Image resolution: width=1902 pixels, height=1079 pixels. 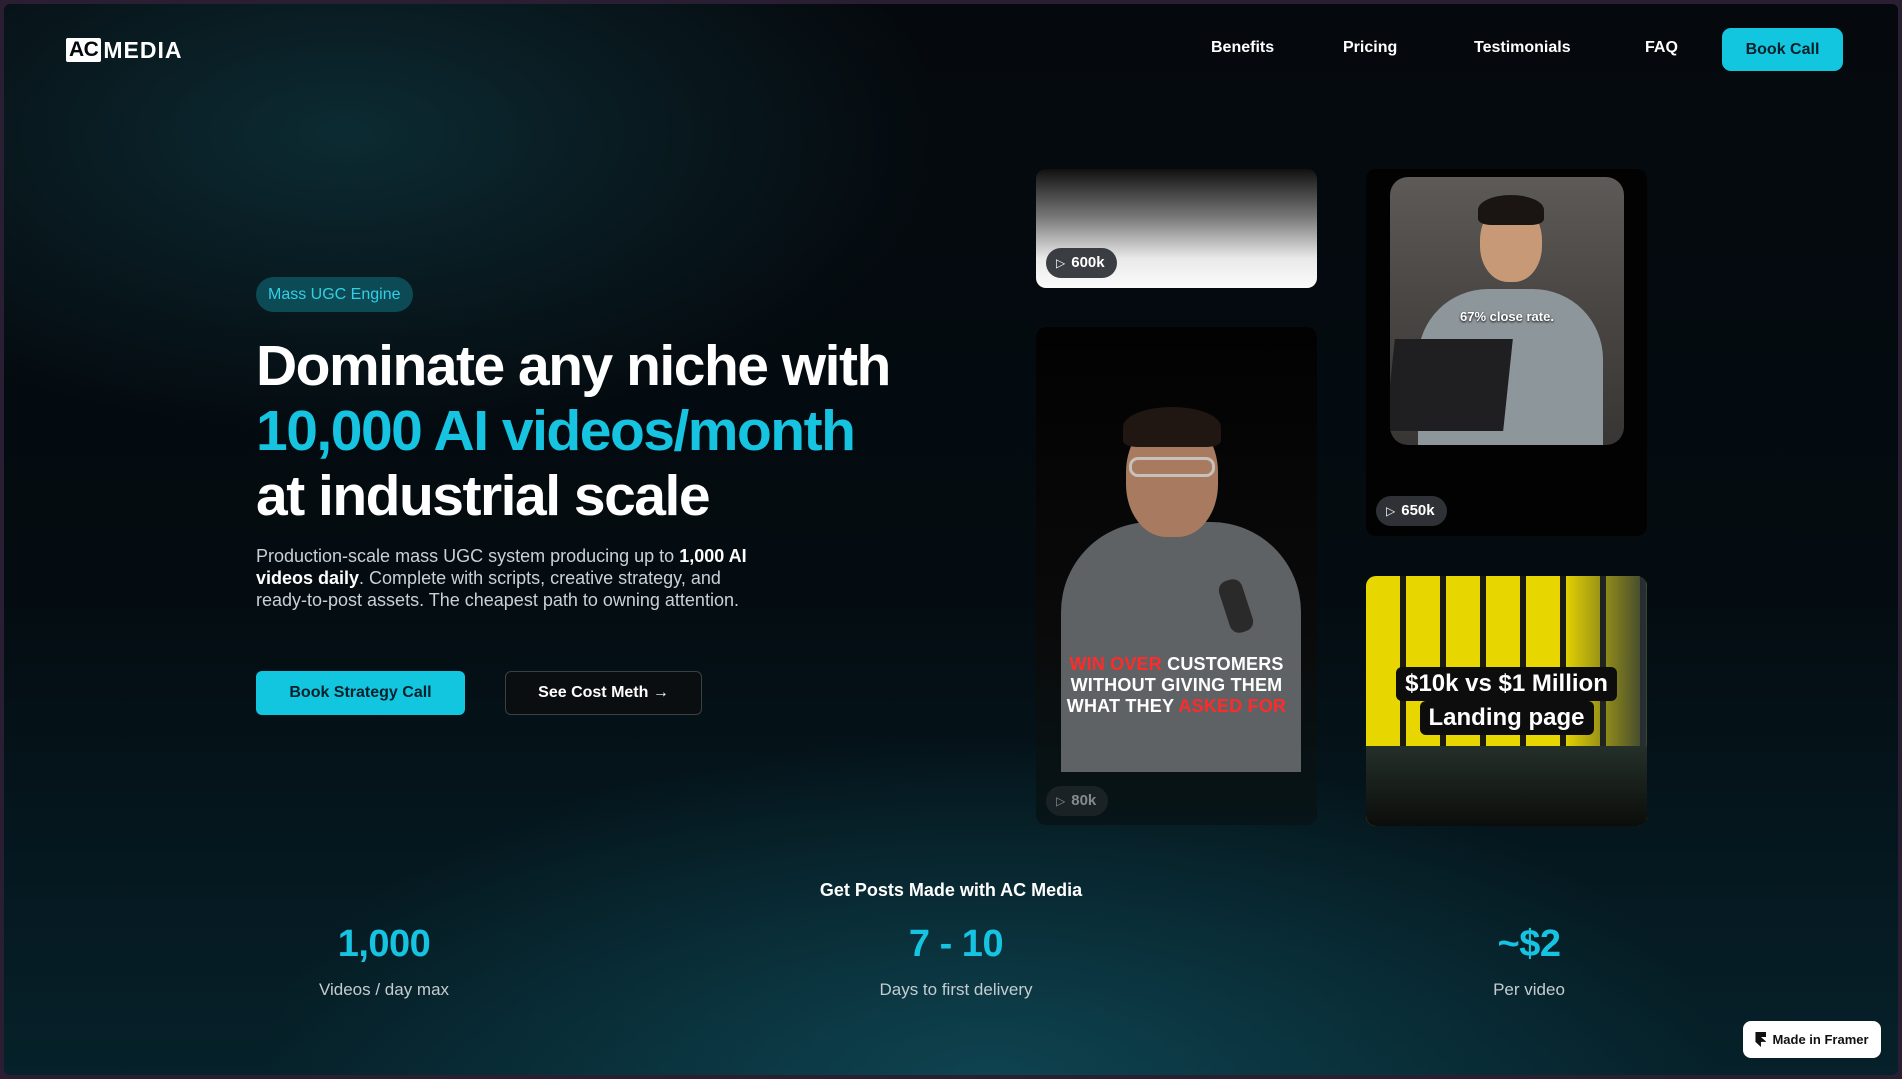 What do you see at coordinates (384, 989) in the screenshot?
I see `stat-label: Videos / day max` at bounding box center [384, 989].